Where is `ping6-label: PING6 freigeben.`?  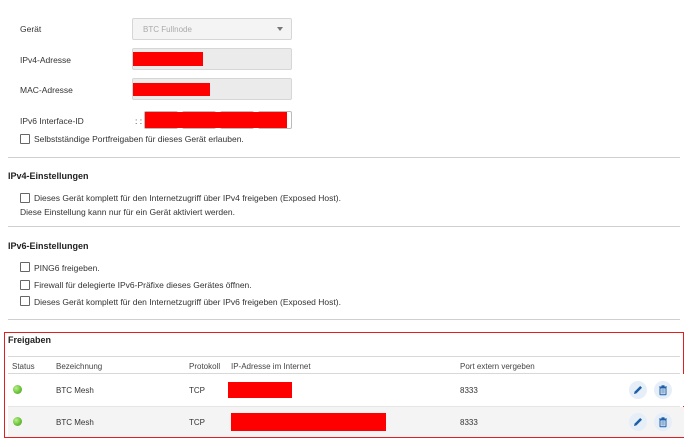 ping6-label: PING6 freigeben. is located at coordinates (67, 268).